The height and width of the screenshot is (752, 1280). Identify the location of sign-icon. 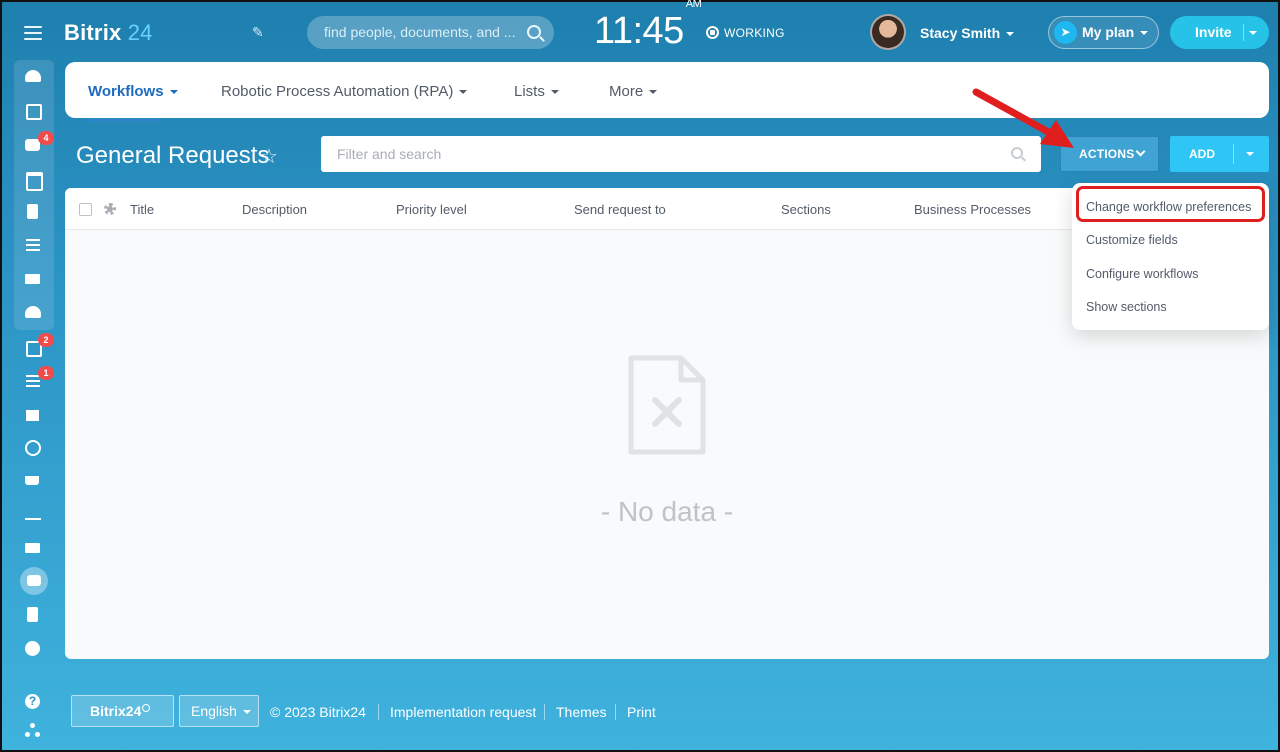
(33, 515).